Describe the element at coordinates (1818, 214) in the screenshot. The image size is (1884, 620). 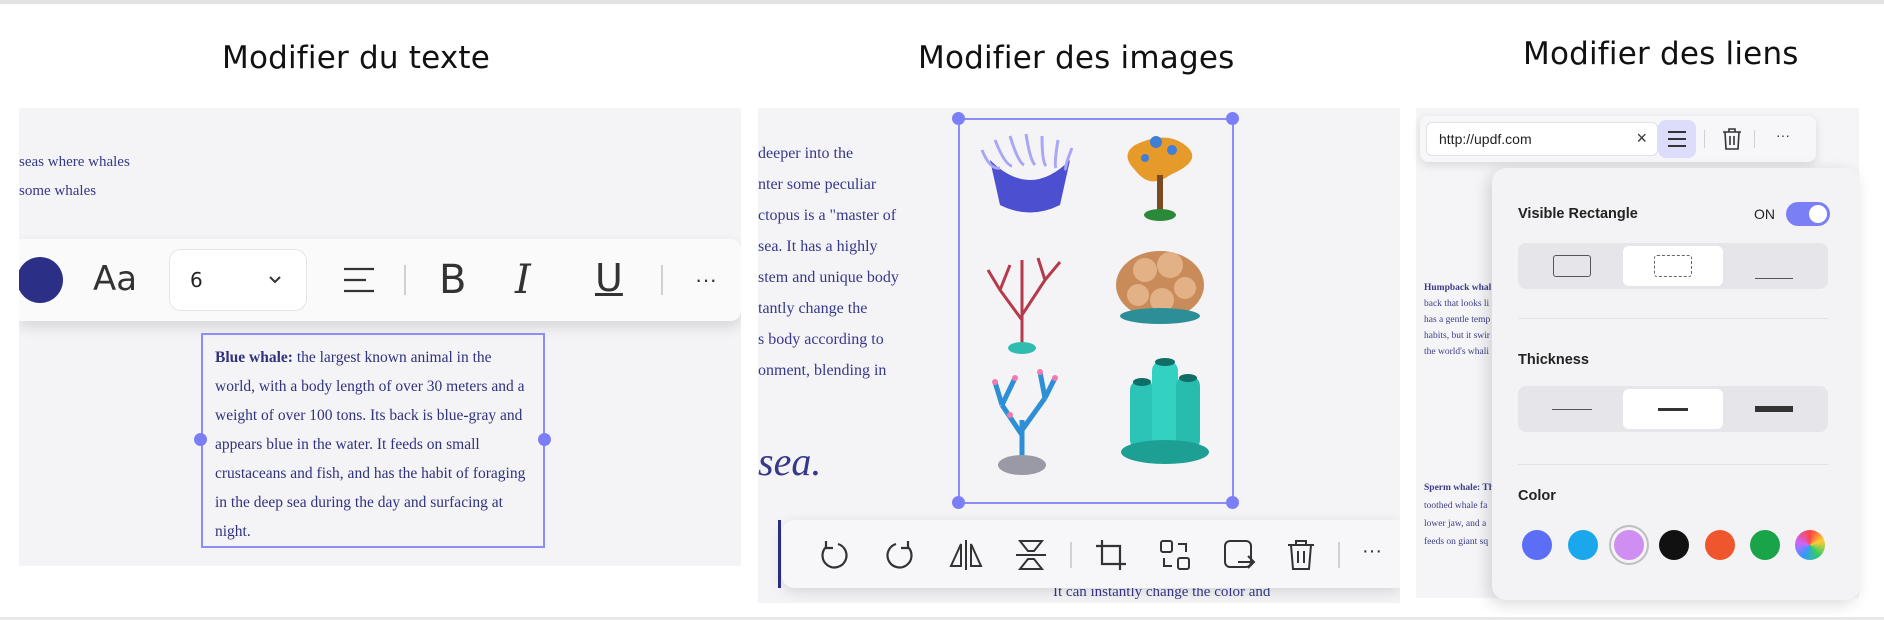
I see `toggle-knob` at that location.